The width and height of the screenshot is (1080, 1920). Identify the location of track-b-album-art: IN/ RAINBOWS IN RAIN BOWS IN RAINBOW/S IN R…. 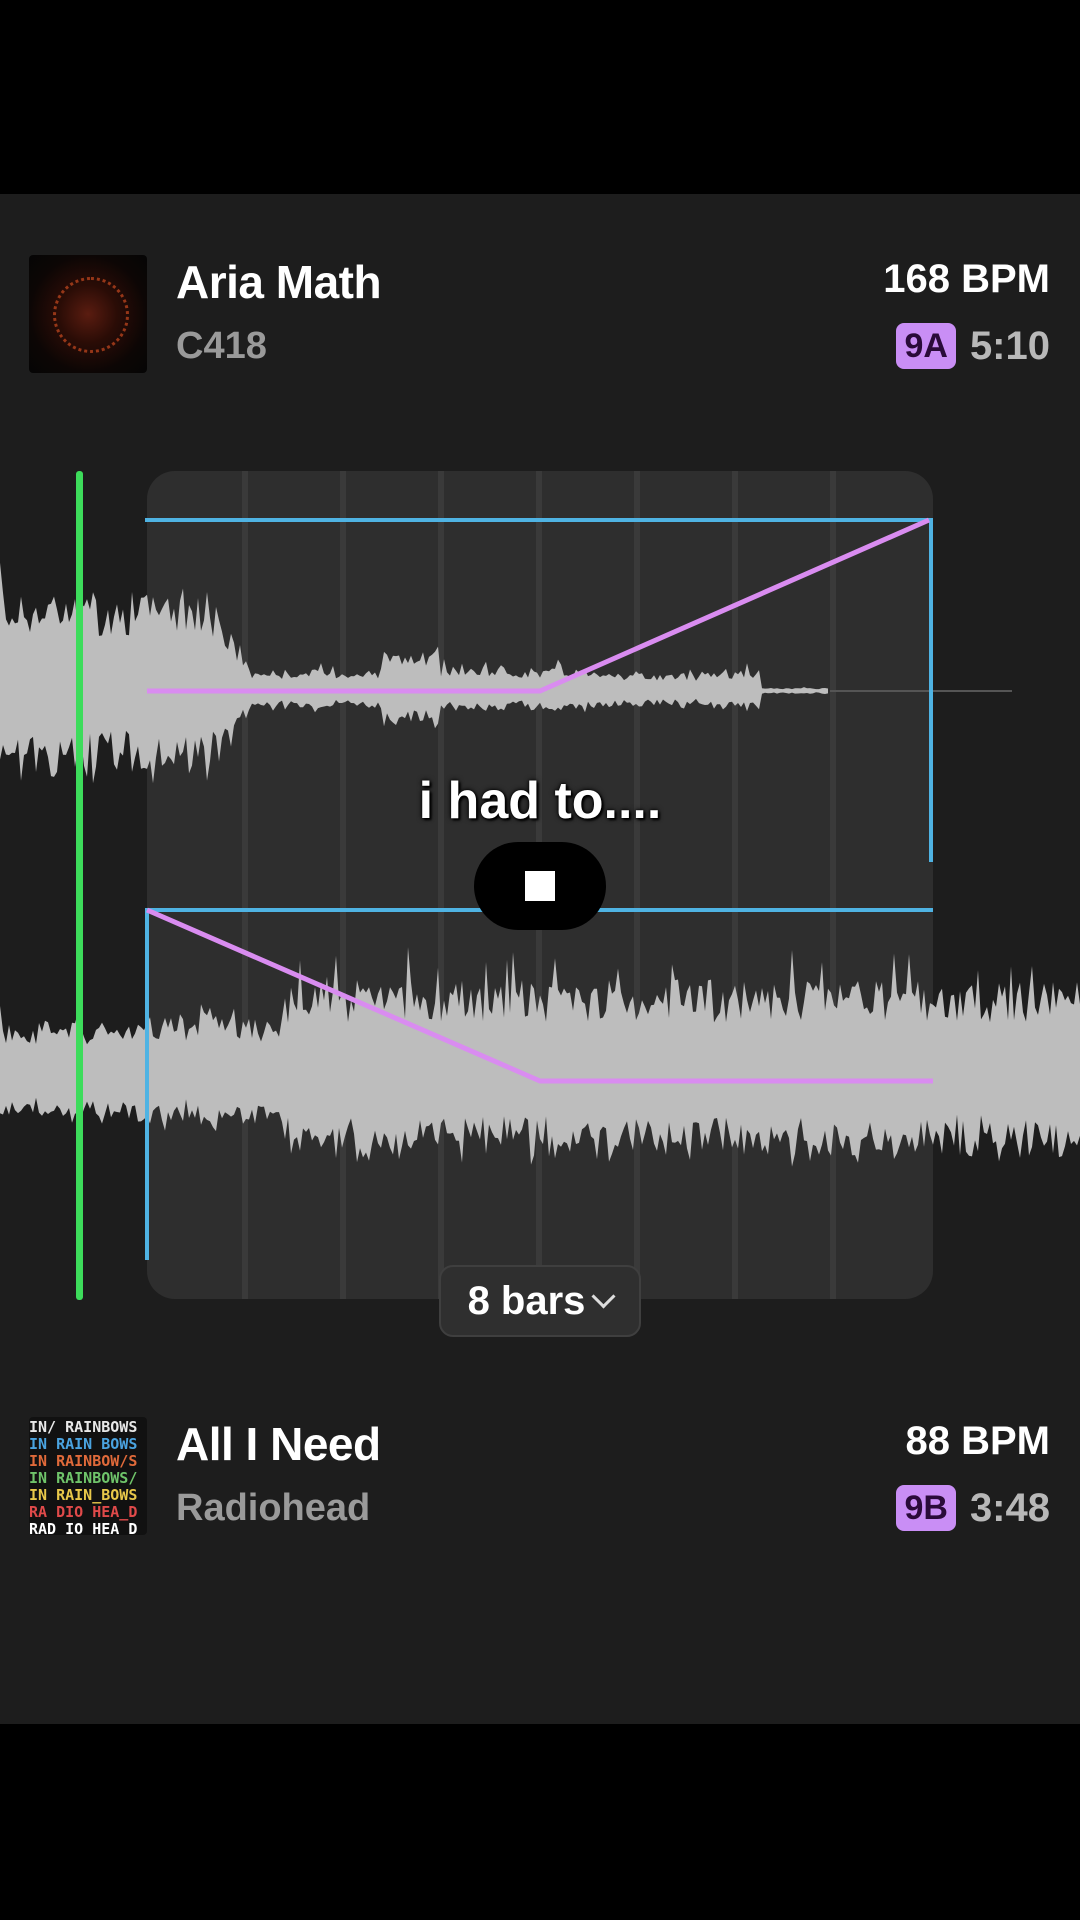
(88, 1476).